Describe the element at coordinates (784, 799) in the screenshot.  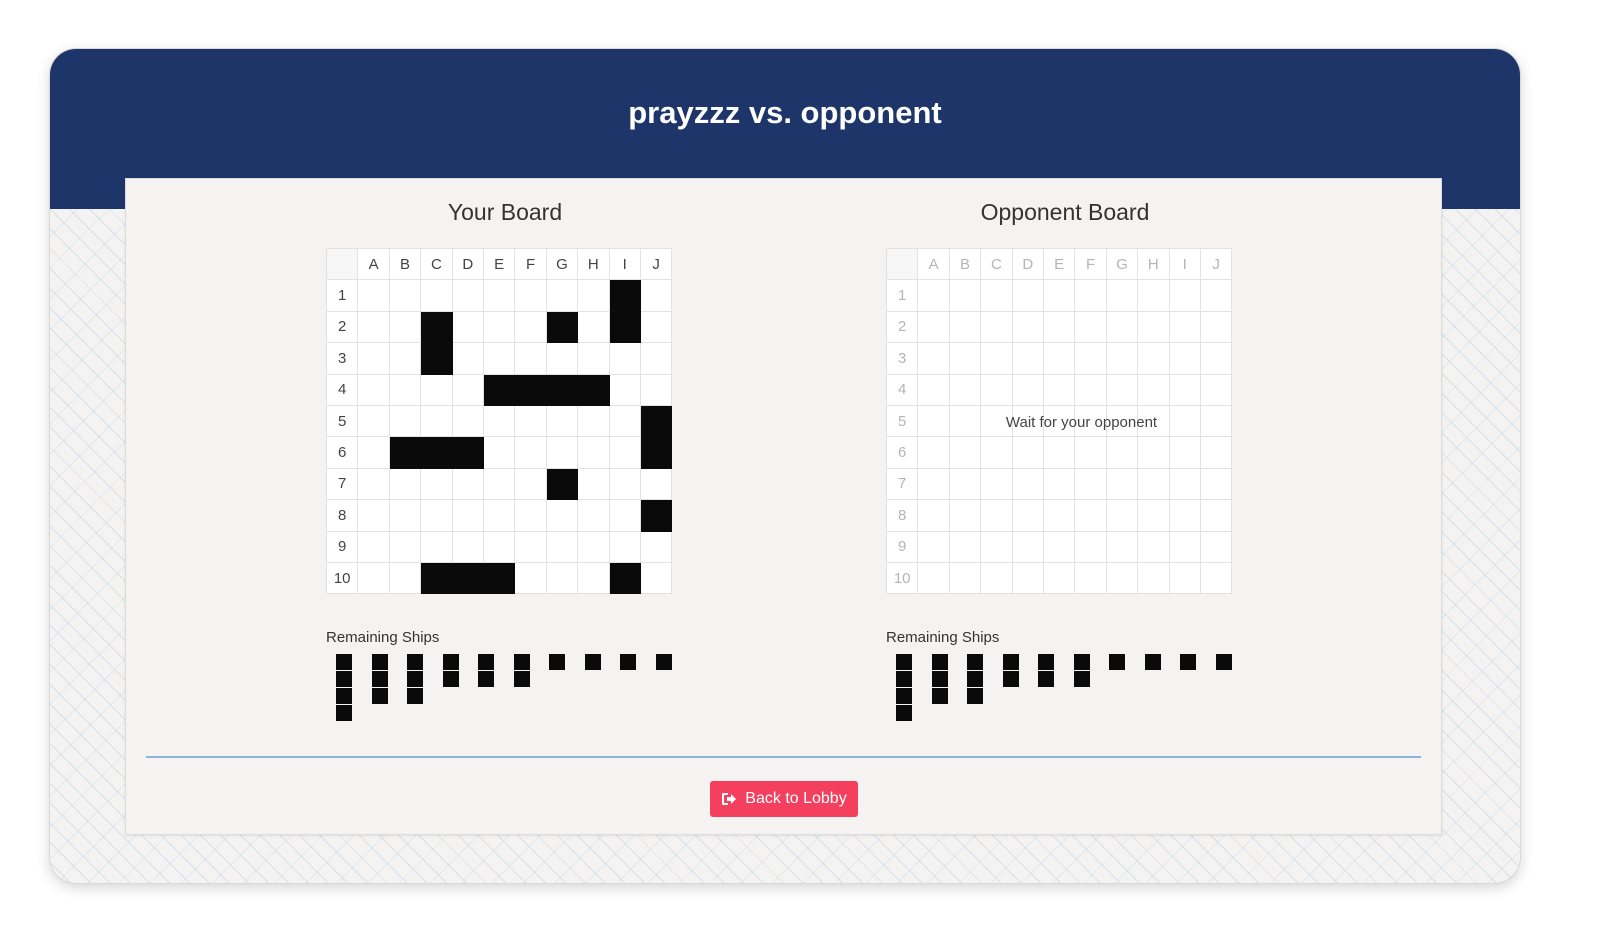
I see `back-to-lobby-button: Back to Lobby` at that location.